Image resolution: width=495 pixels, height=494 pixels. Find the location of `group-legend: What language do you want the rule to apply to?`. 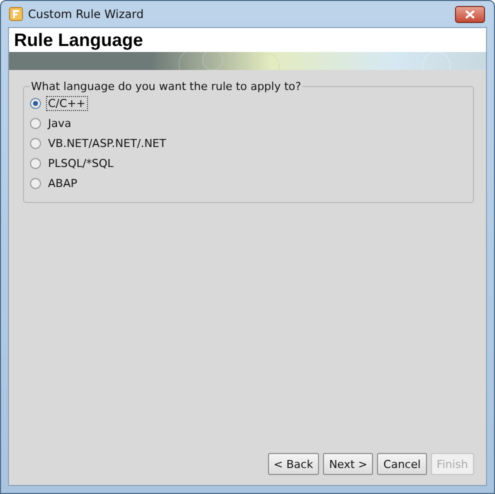

group-legend: What language do you want the rule to apply to? is located at coordinates (166, 86).